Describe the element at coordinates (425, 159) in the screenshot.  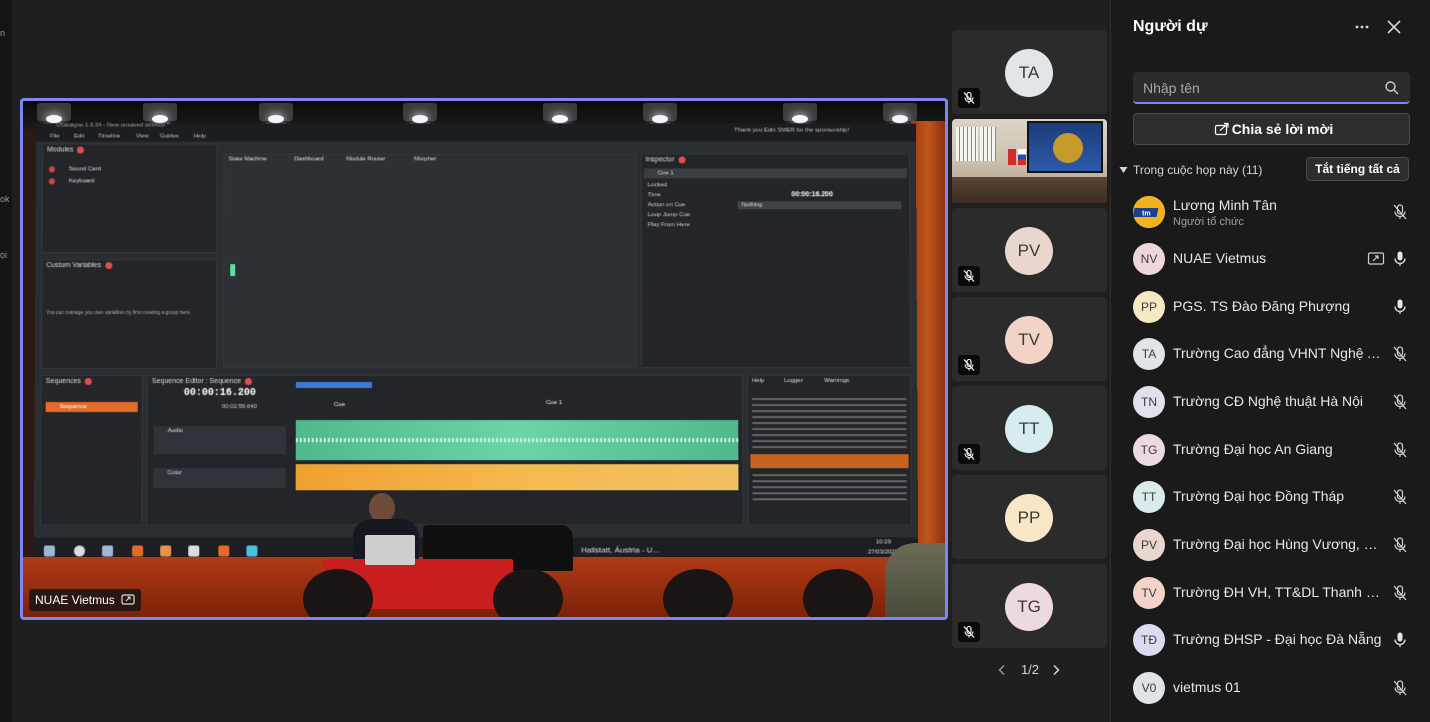
I see `projected-tab: Morpher` at that location.